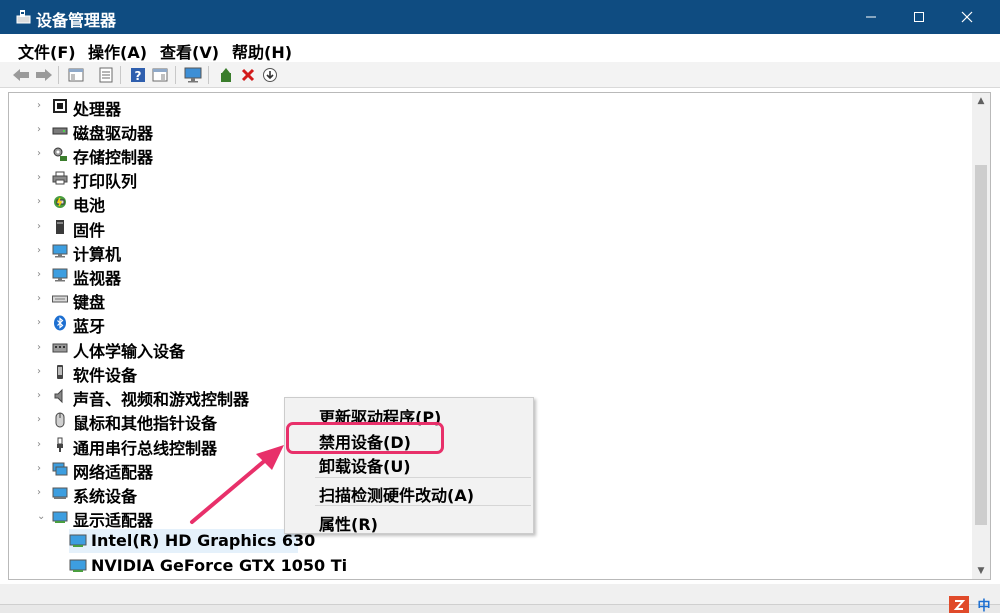 This screenshot has width=1000, height=613. I want to click on device-item-intel-graphics: Intel(R) HD Graphics 630, so click(192, 541).